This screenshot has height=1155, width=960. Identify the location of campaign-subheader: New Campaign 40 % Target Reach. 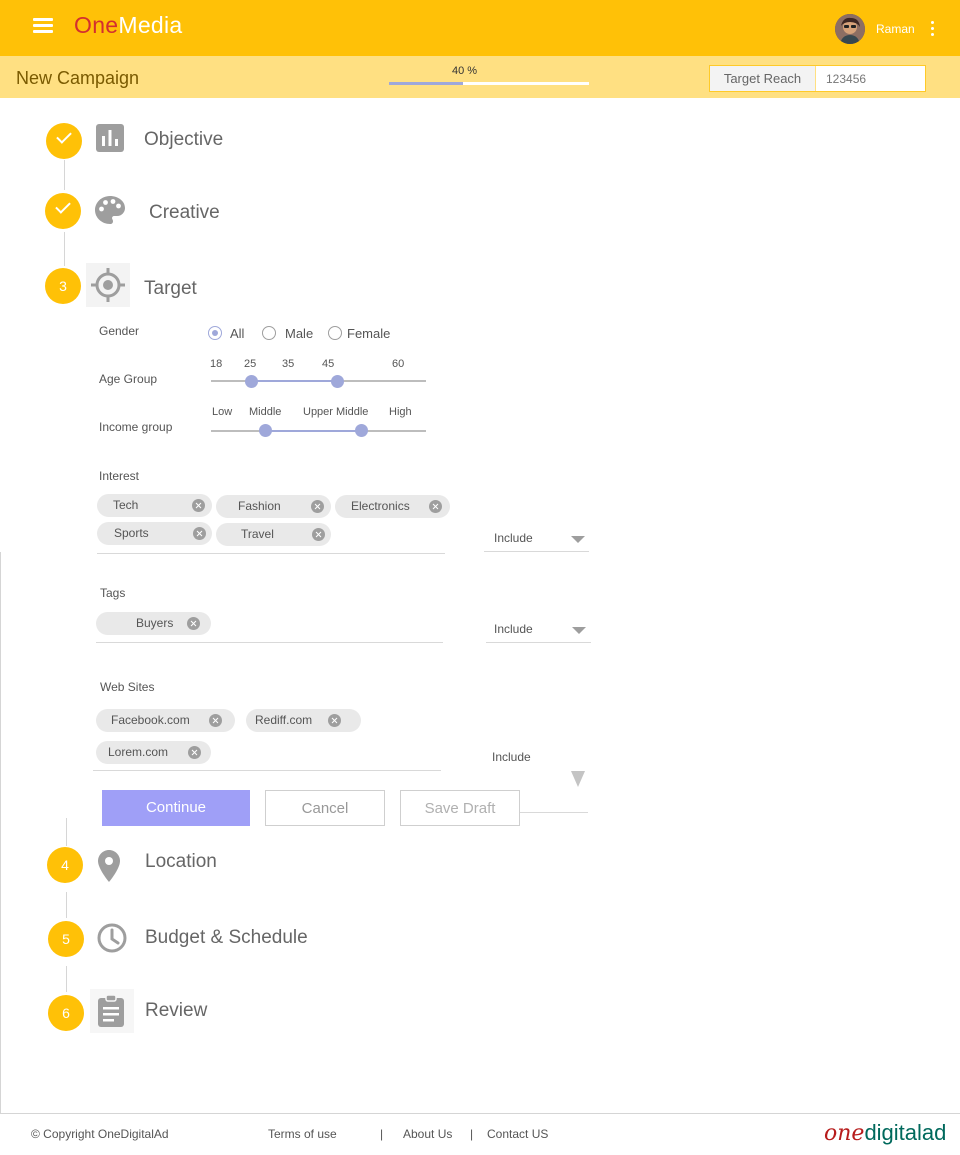
(480, 77).